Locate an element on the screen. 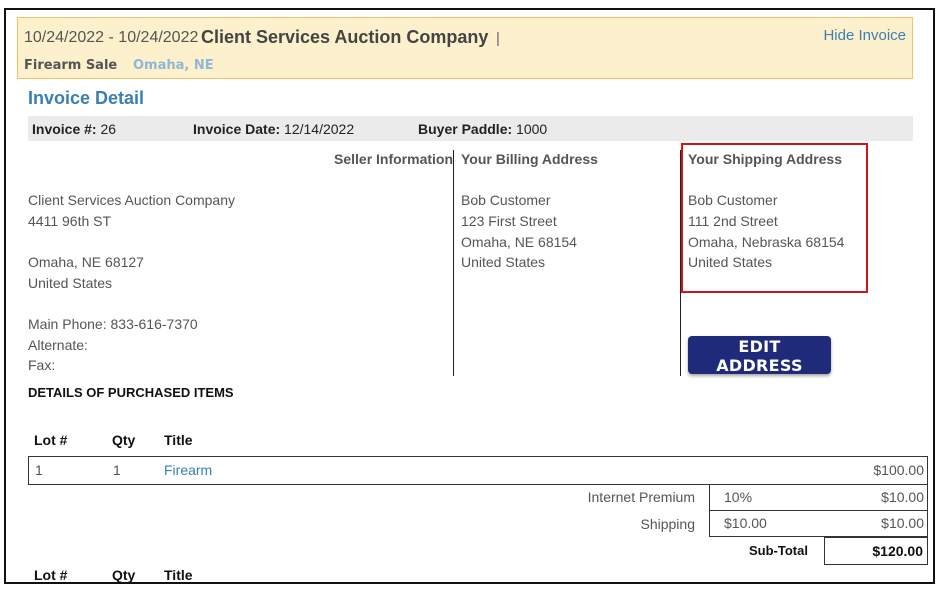 The height and width of the screenshot is (592, 946). subtotal-label: Sub-Total is located at coordinates (778, 550).